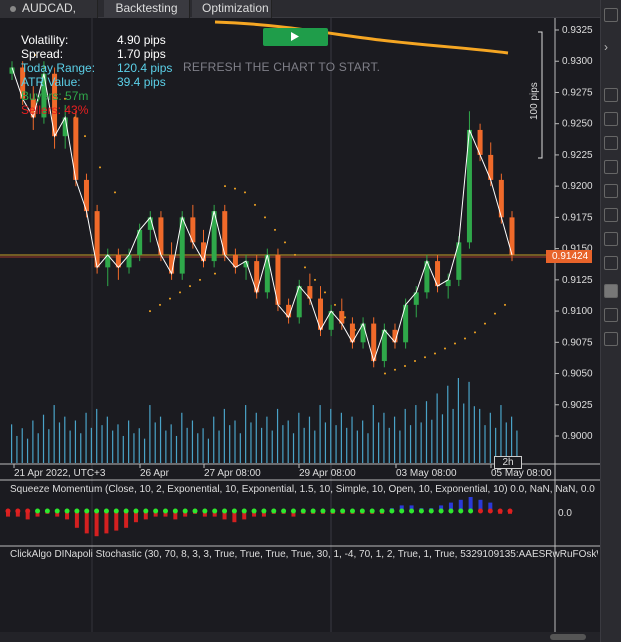  Describe the element at coordinates (611, 95) in the screenshot. I see `cursor-tool-icon` at that location.